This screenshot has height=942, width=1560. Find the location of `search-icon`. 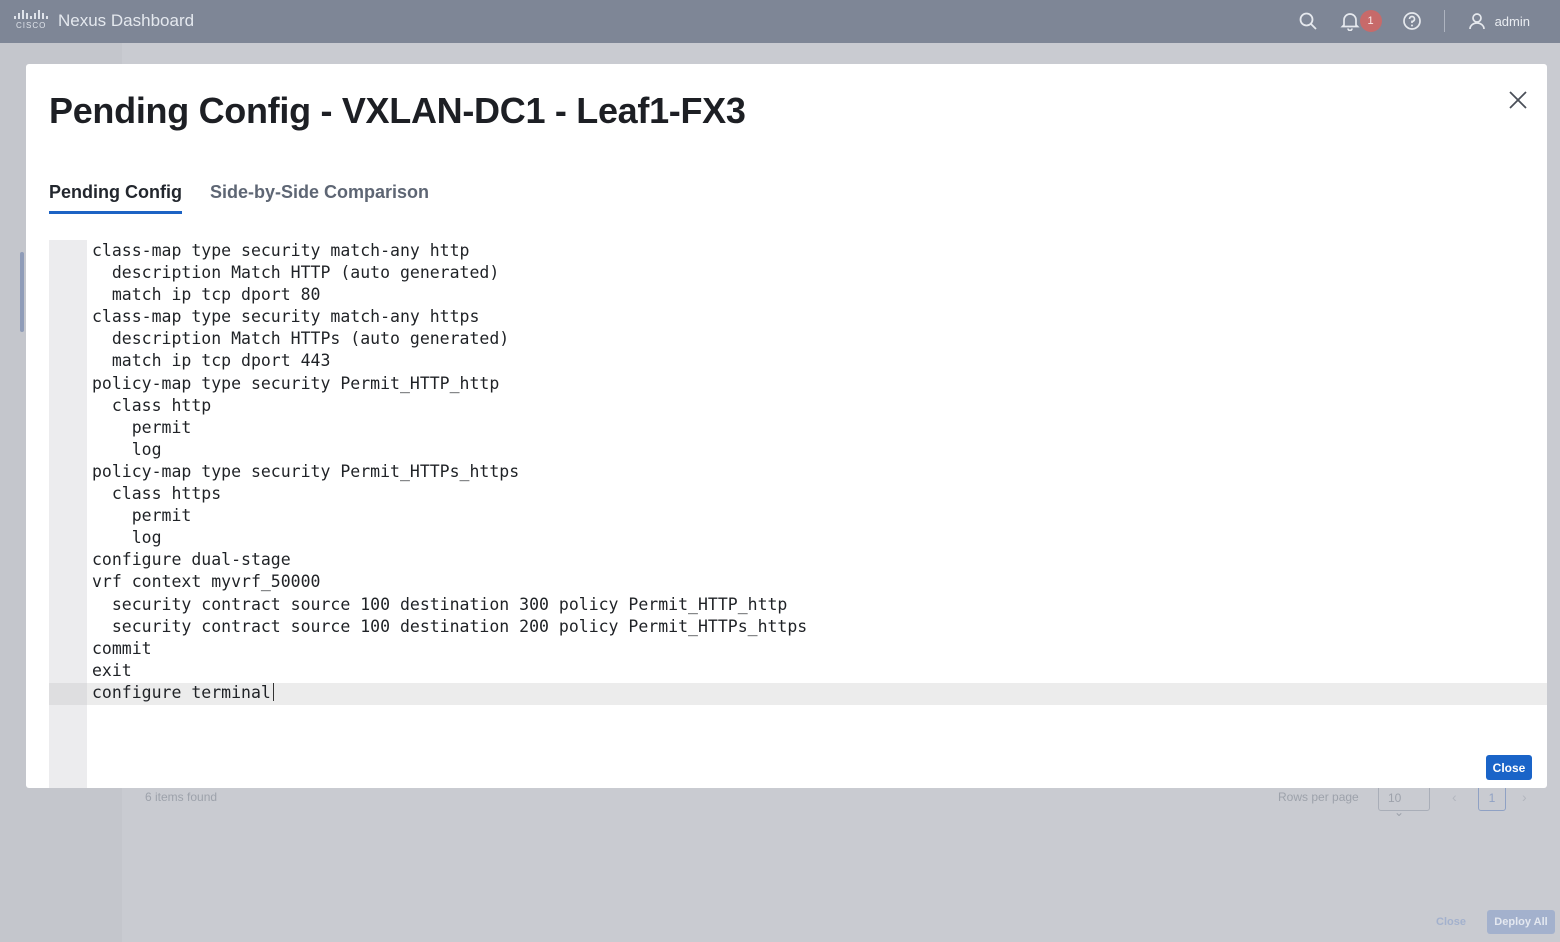

search-icon is located at coordinates (1308, 21).